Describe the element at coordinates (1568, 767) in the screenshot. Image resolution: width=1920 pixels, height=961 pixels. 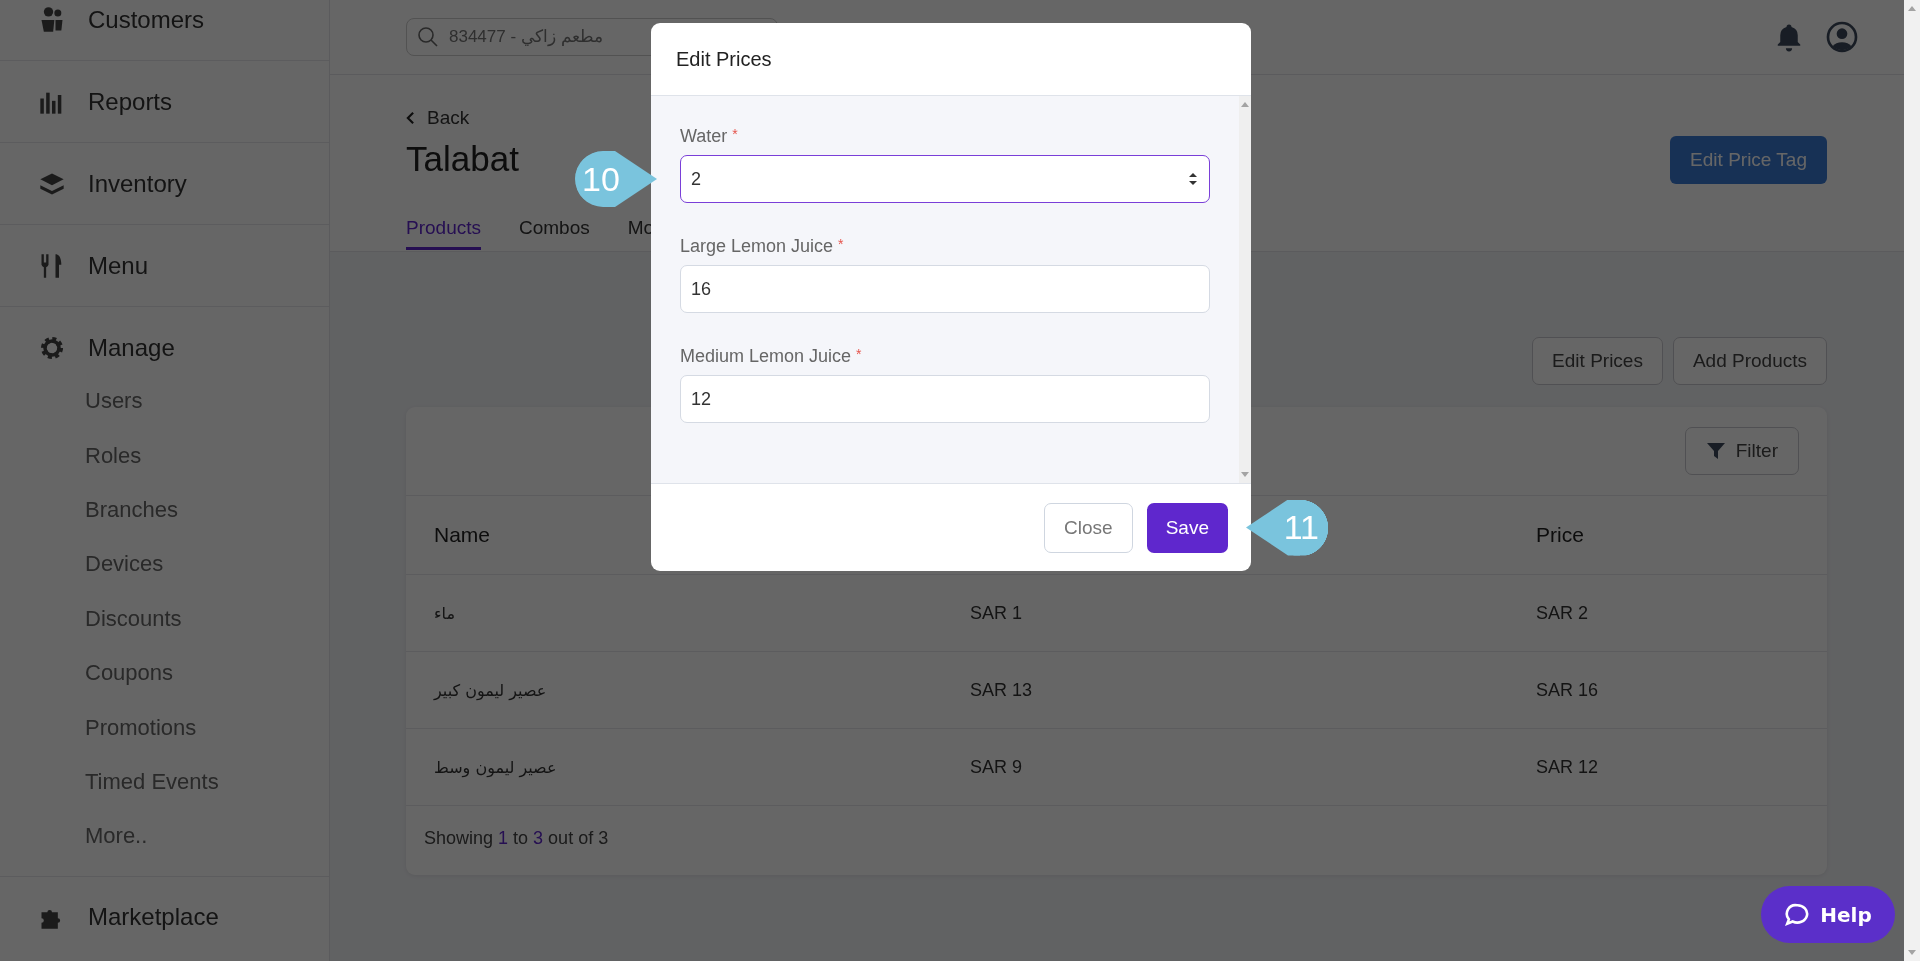
I see `table-cell-text: SAR 12` at that location.